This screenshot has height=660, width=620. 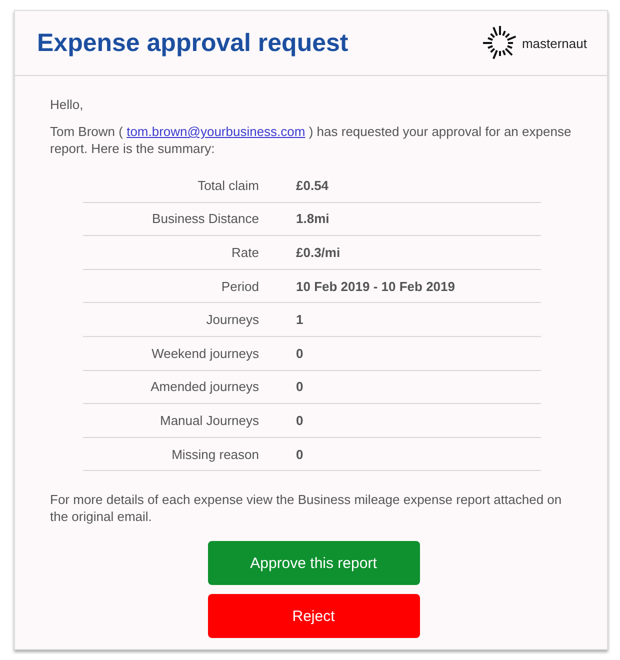 What do you see at coordinates (554, 43) in the screenshot?
I see `logo-text: masternaut` at bounding box center [554, 43].